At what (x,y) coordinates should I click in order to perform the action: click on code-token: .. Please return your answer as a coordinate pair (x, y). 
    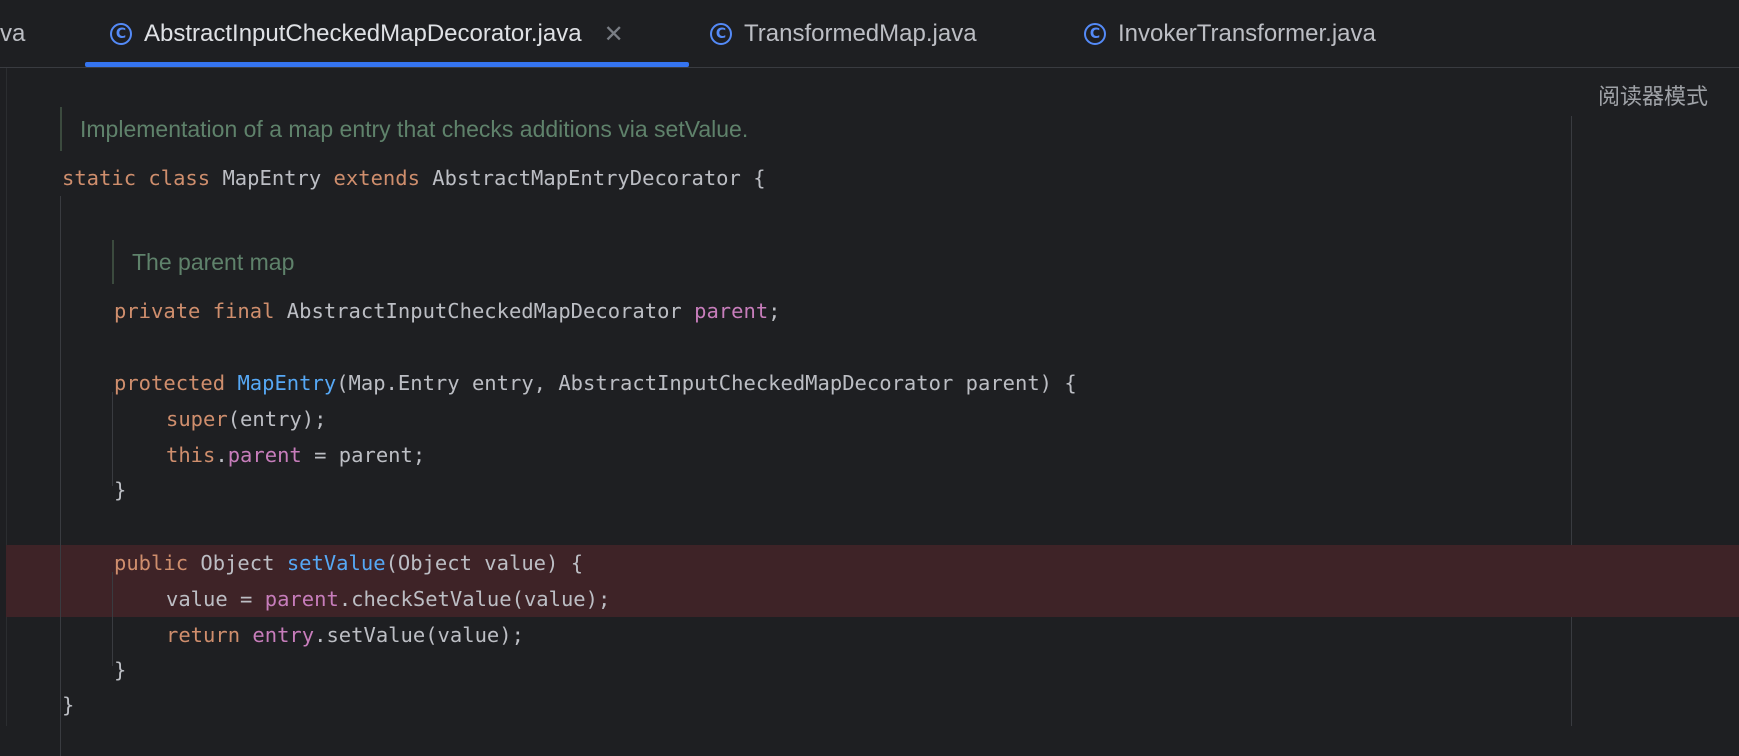
    Looking at the image, I should click on (221, 455).